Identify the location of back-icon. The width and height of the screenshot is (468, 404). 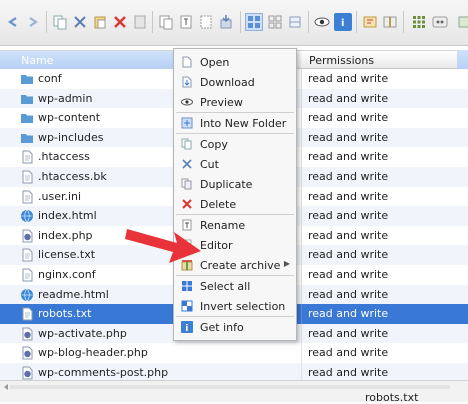
(13, 22).